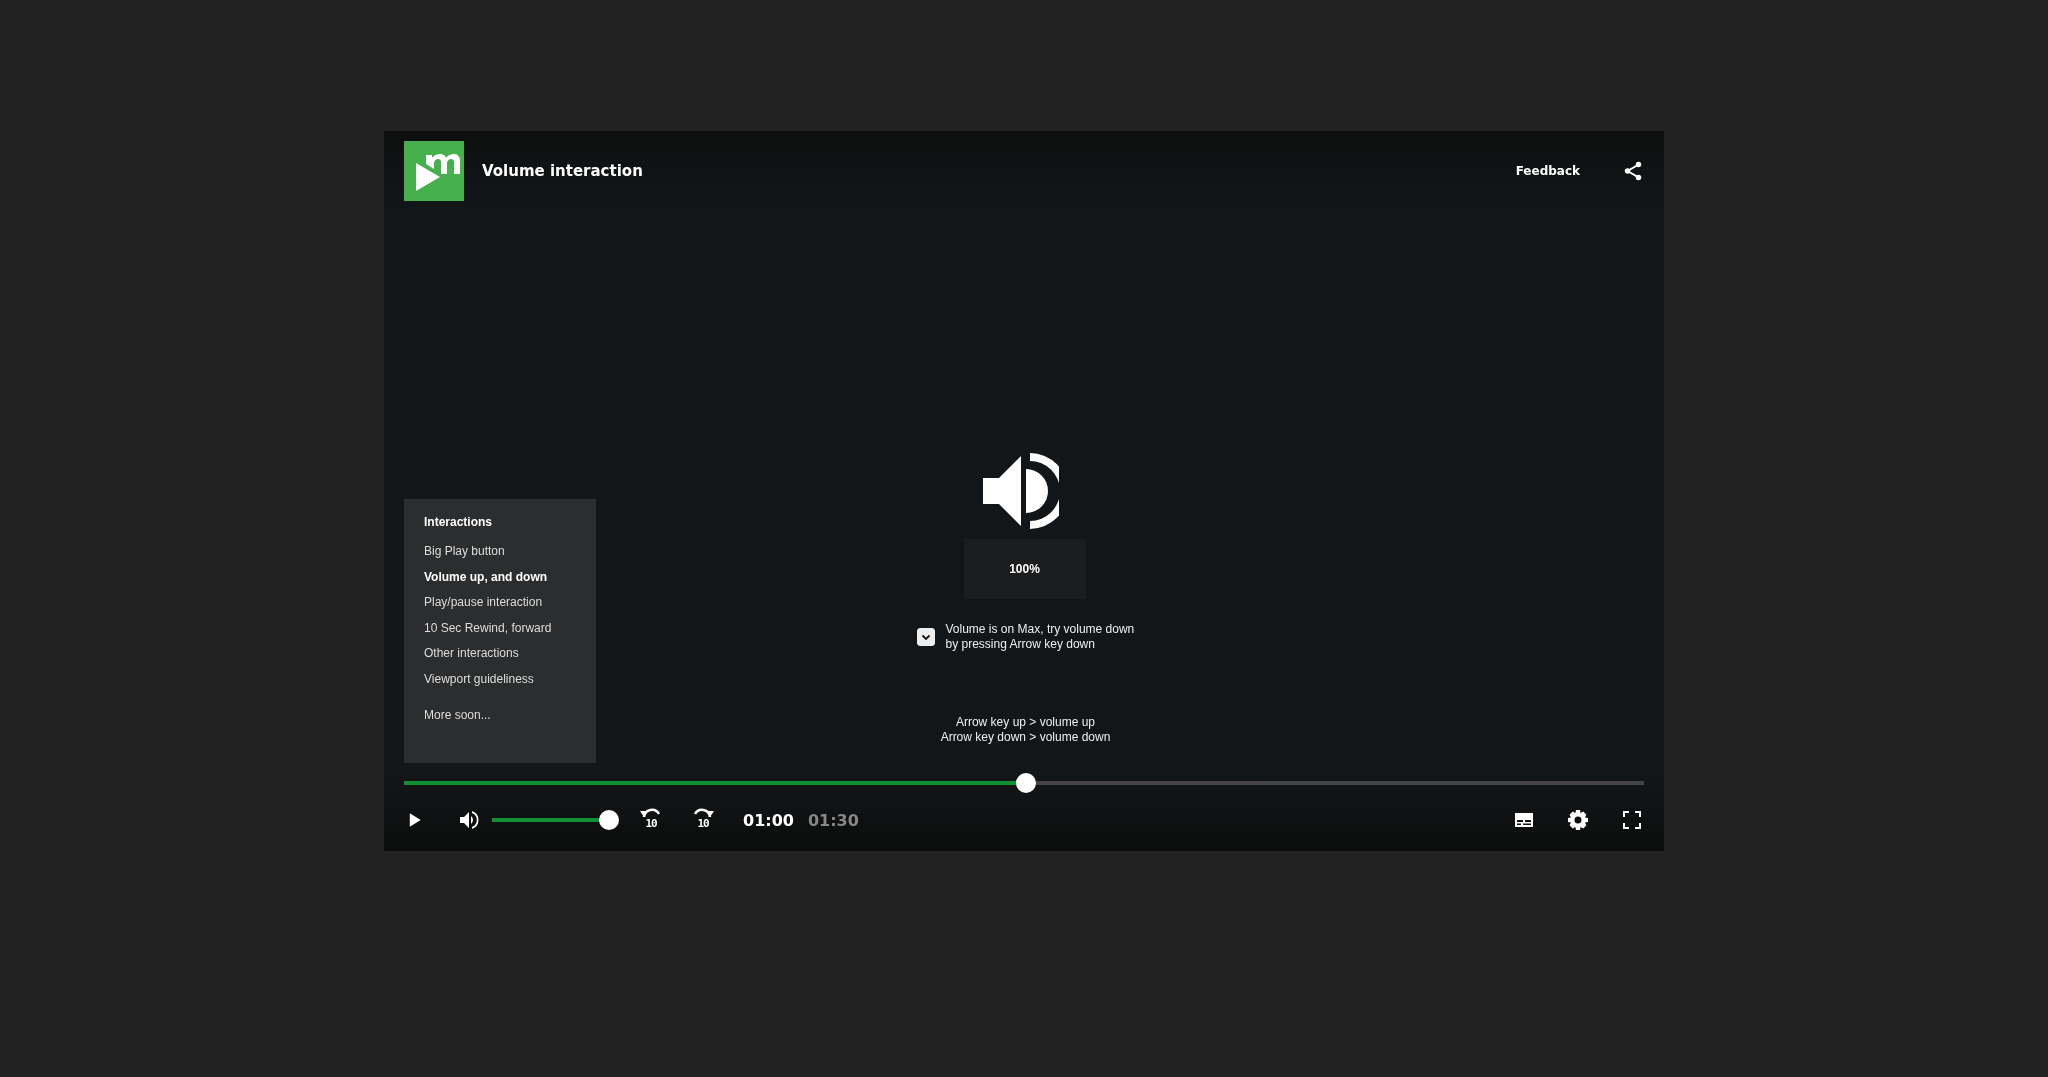 The height and width of the screenshot is (1077, 2048). I want to click on logo-icon, so click(434, 171).